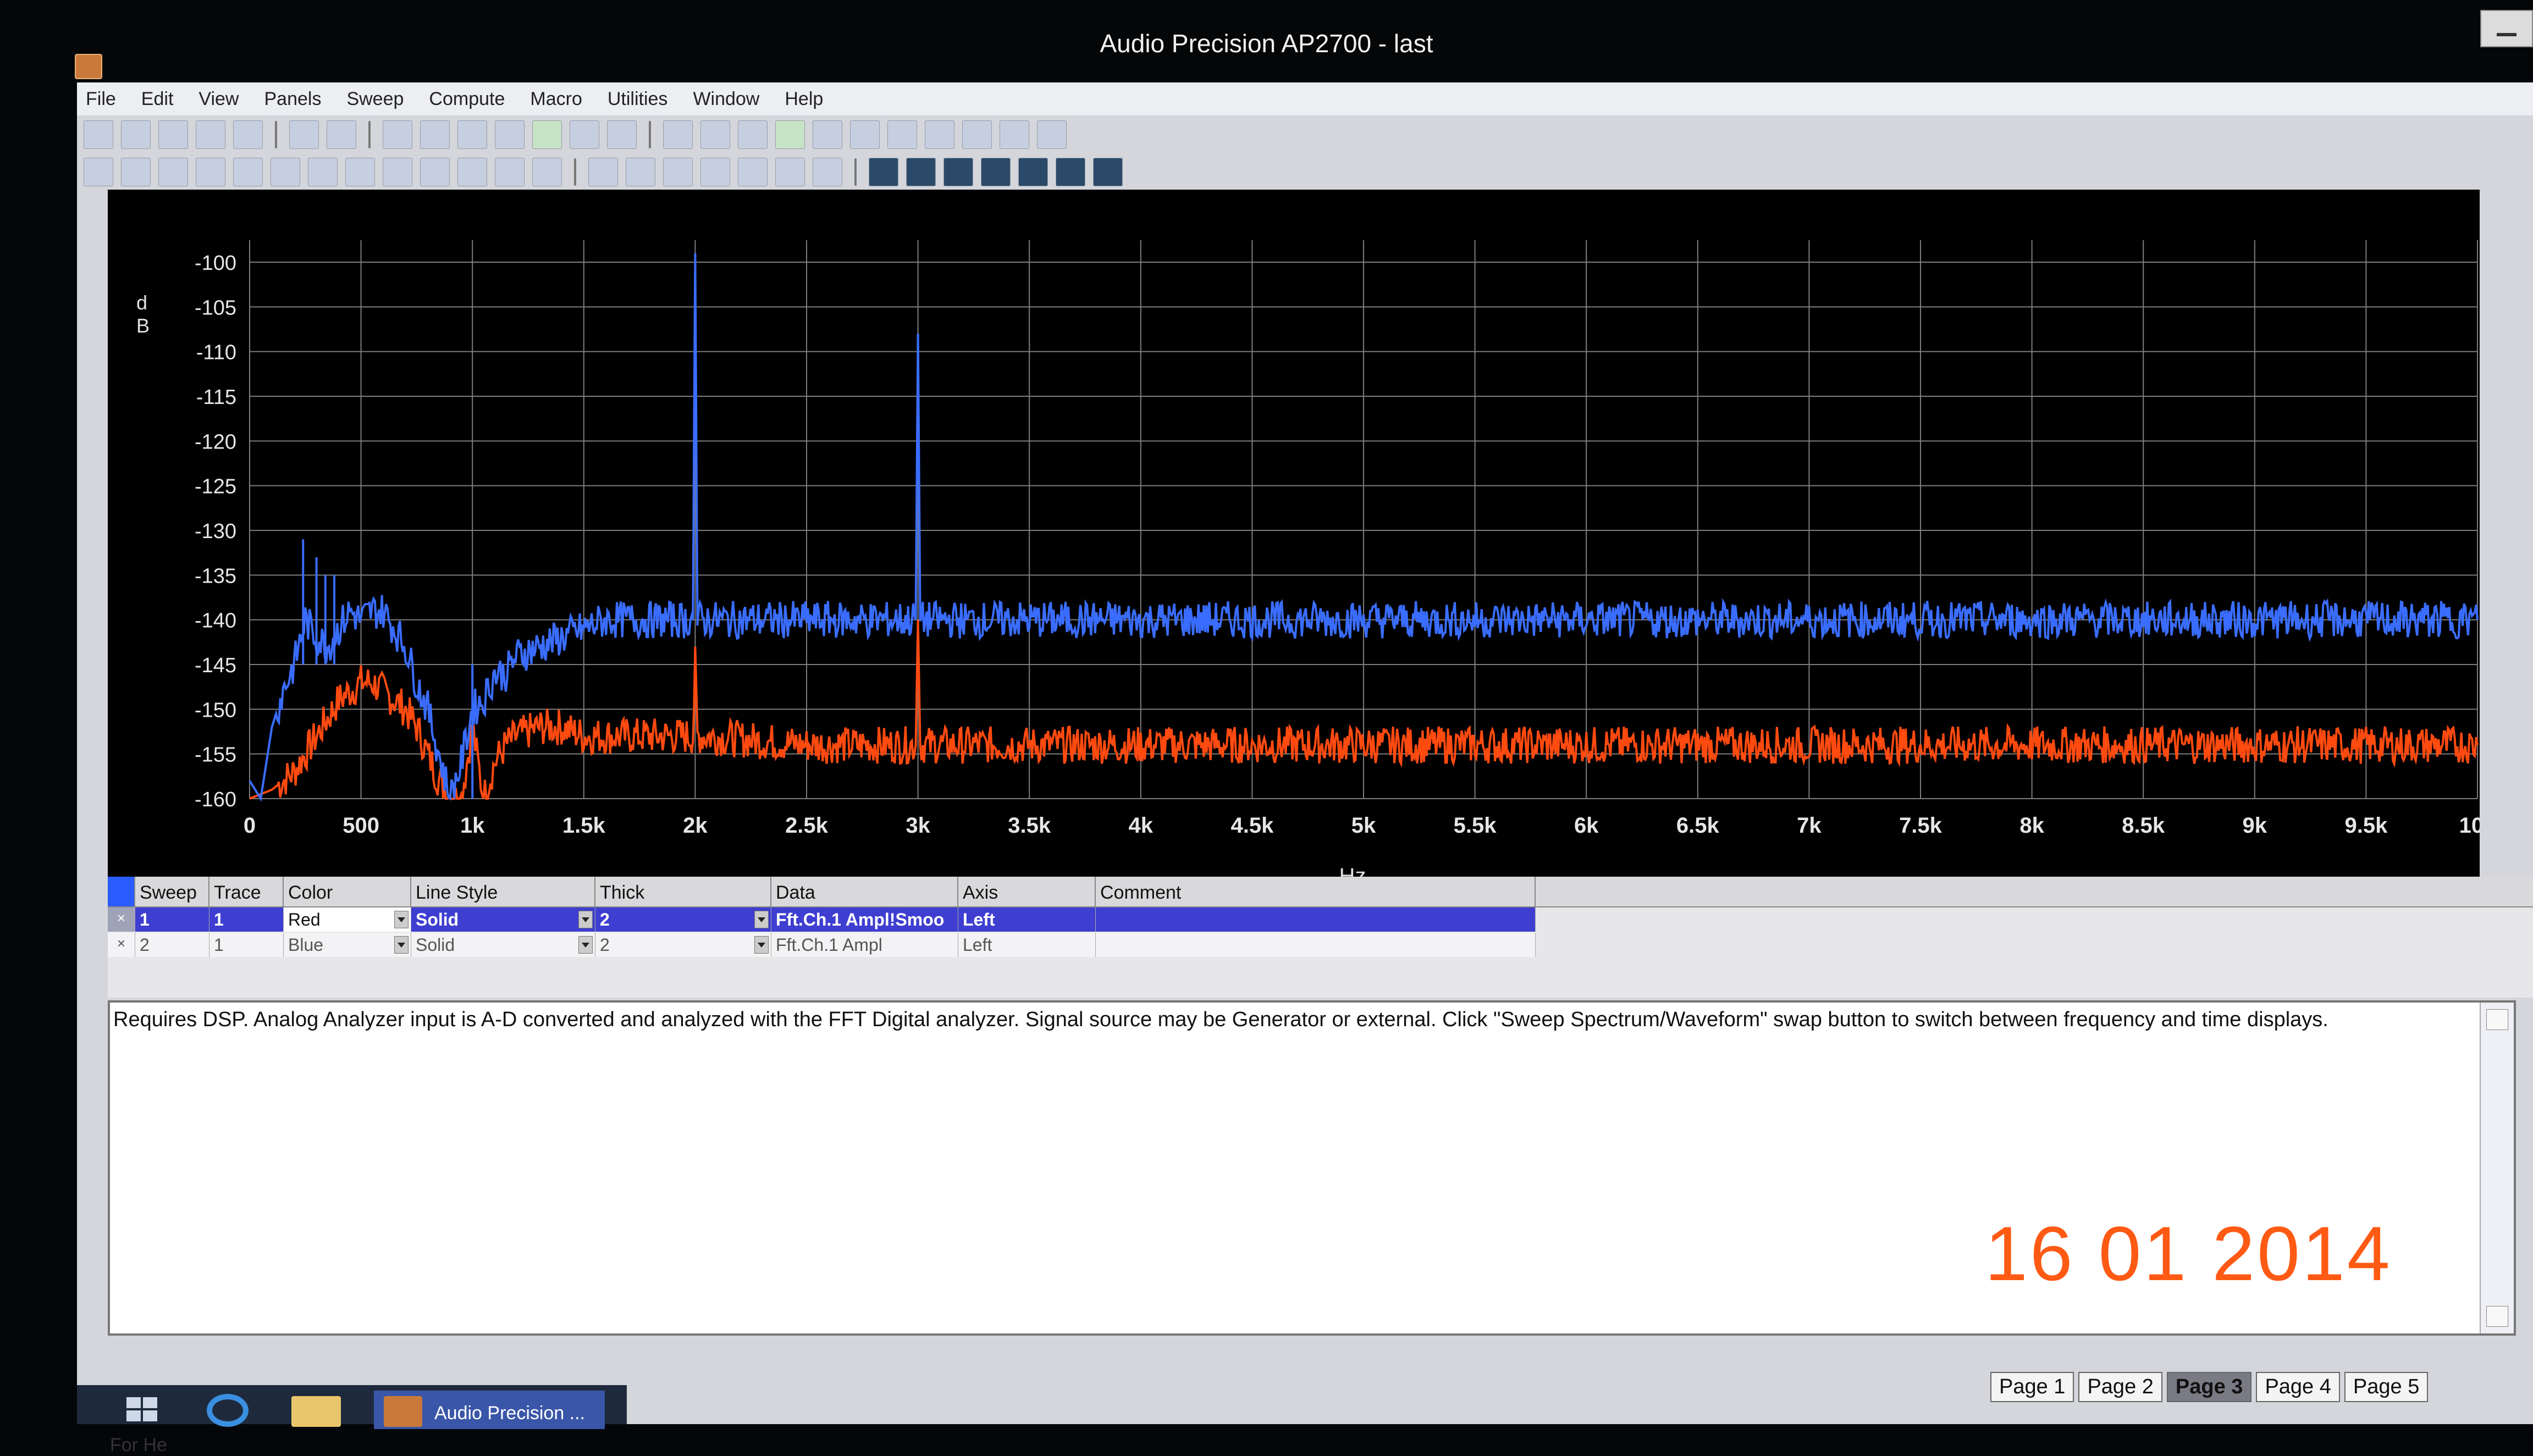 This screenshot has height=1456, width=2533. I want to click on view-5-icon, so click(1033, 172).